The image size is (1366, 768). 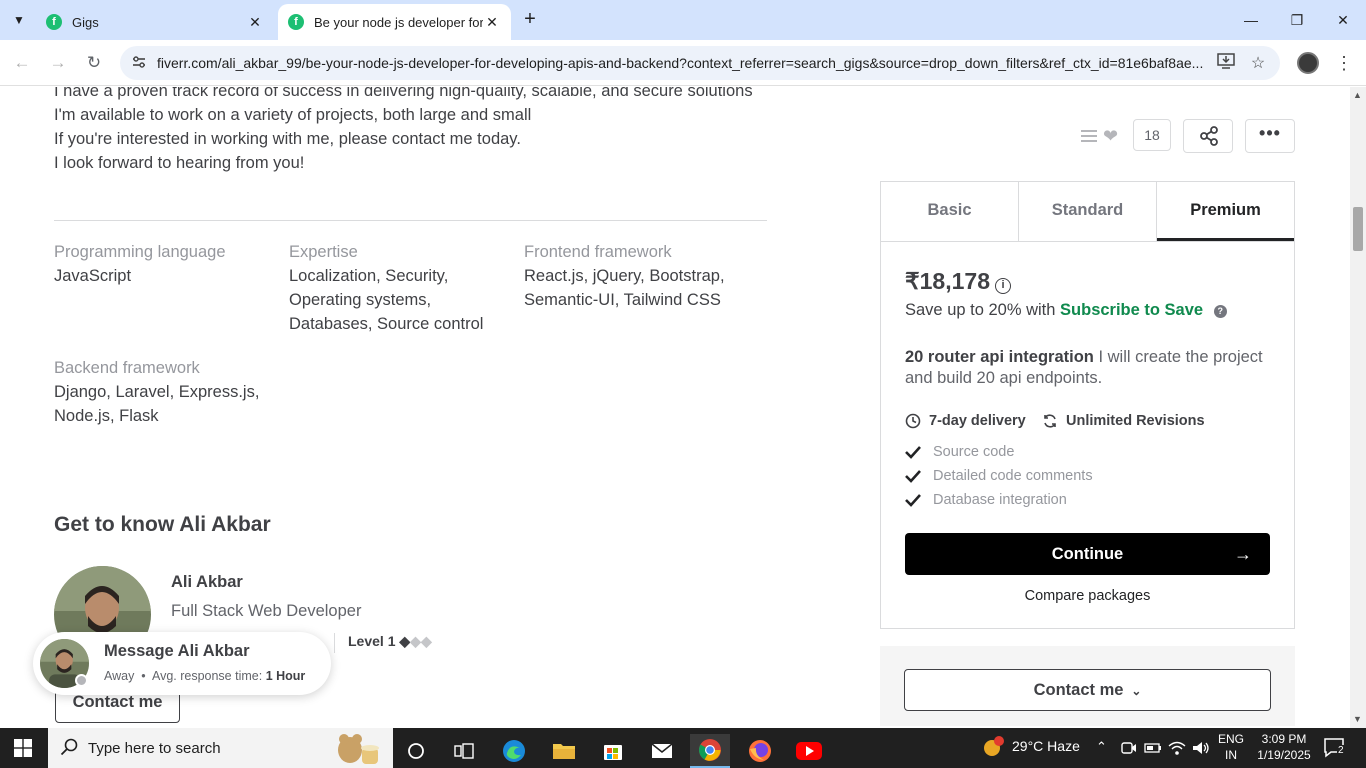 What do you see at coordinates (1258, 63) in the screenshot?
I see `bookmark-star-icon: ☆` at bounding box center [1258, 63].